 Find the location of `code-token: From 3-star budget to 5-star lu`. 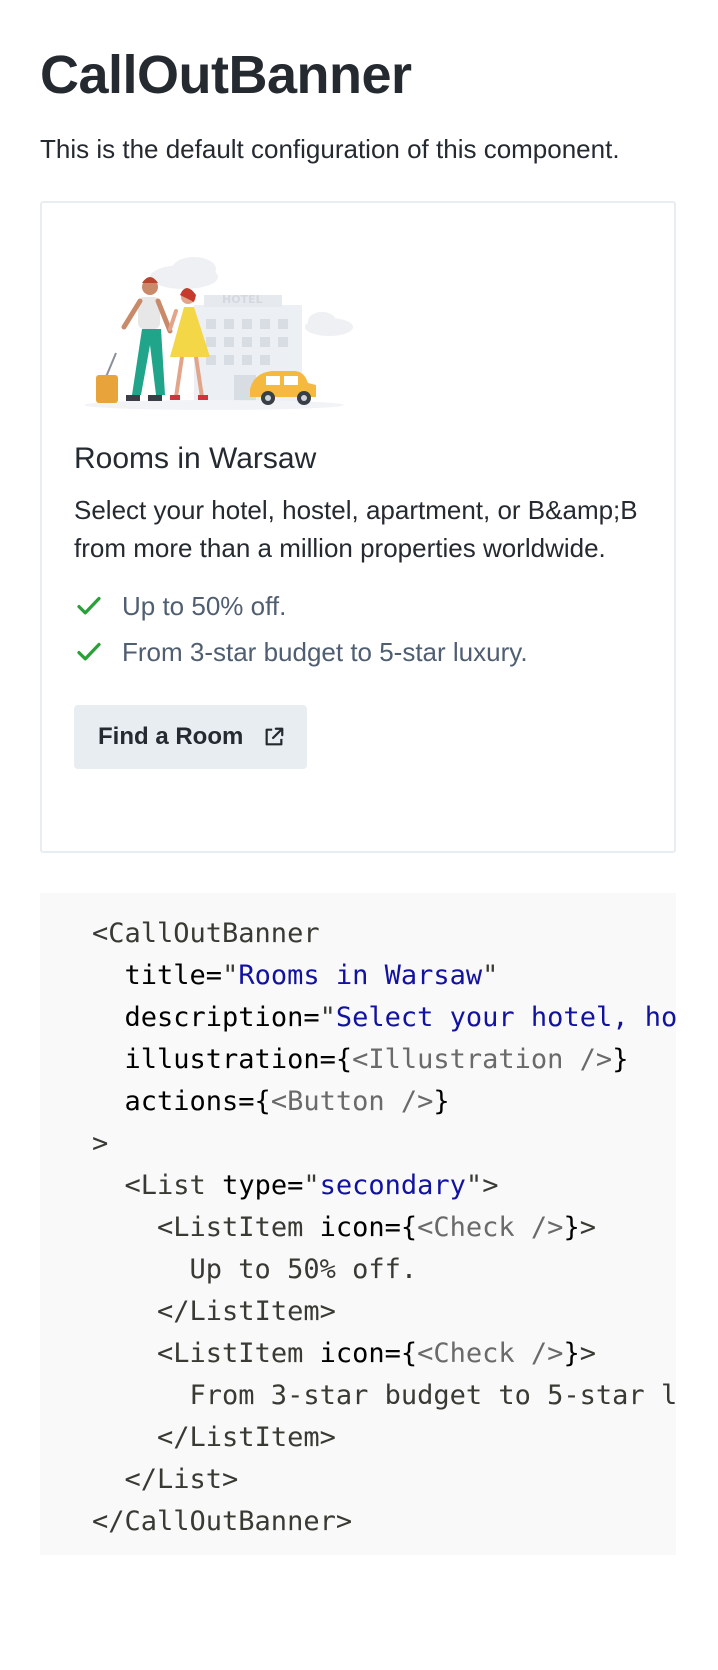

code-token: From 3-star budget to 5-star lu is located at coordinates (384, 1395).